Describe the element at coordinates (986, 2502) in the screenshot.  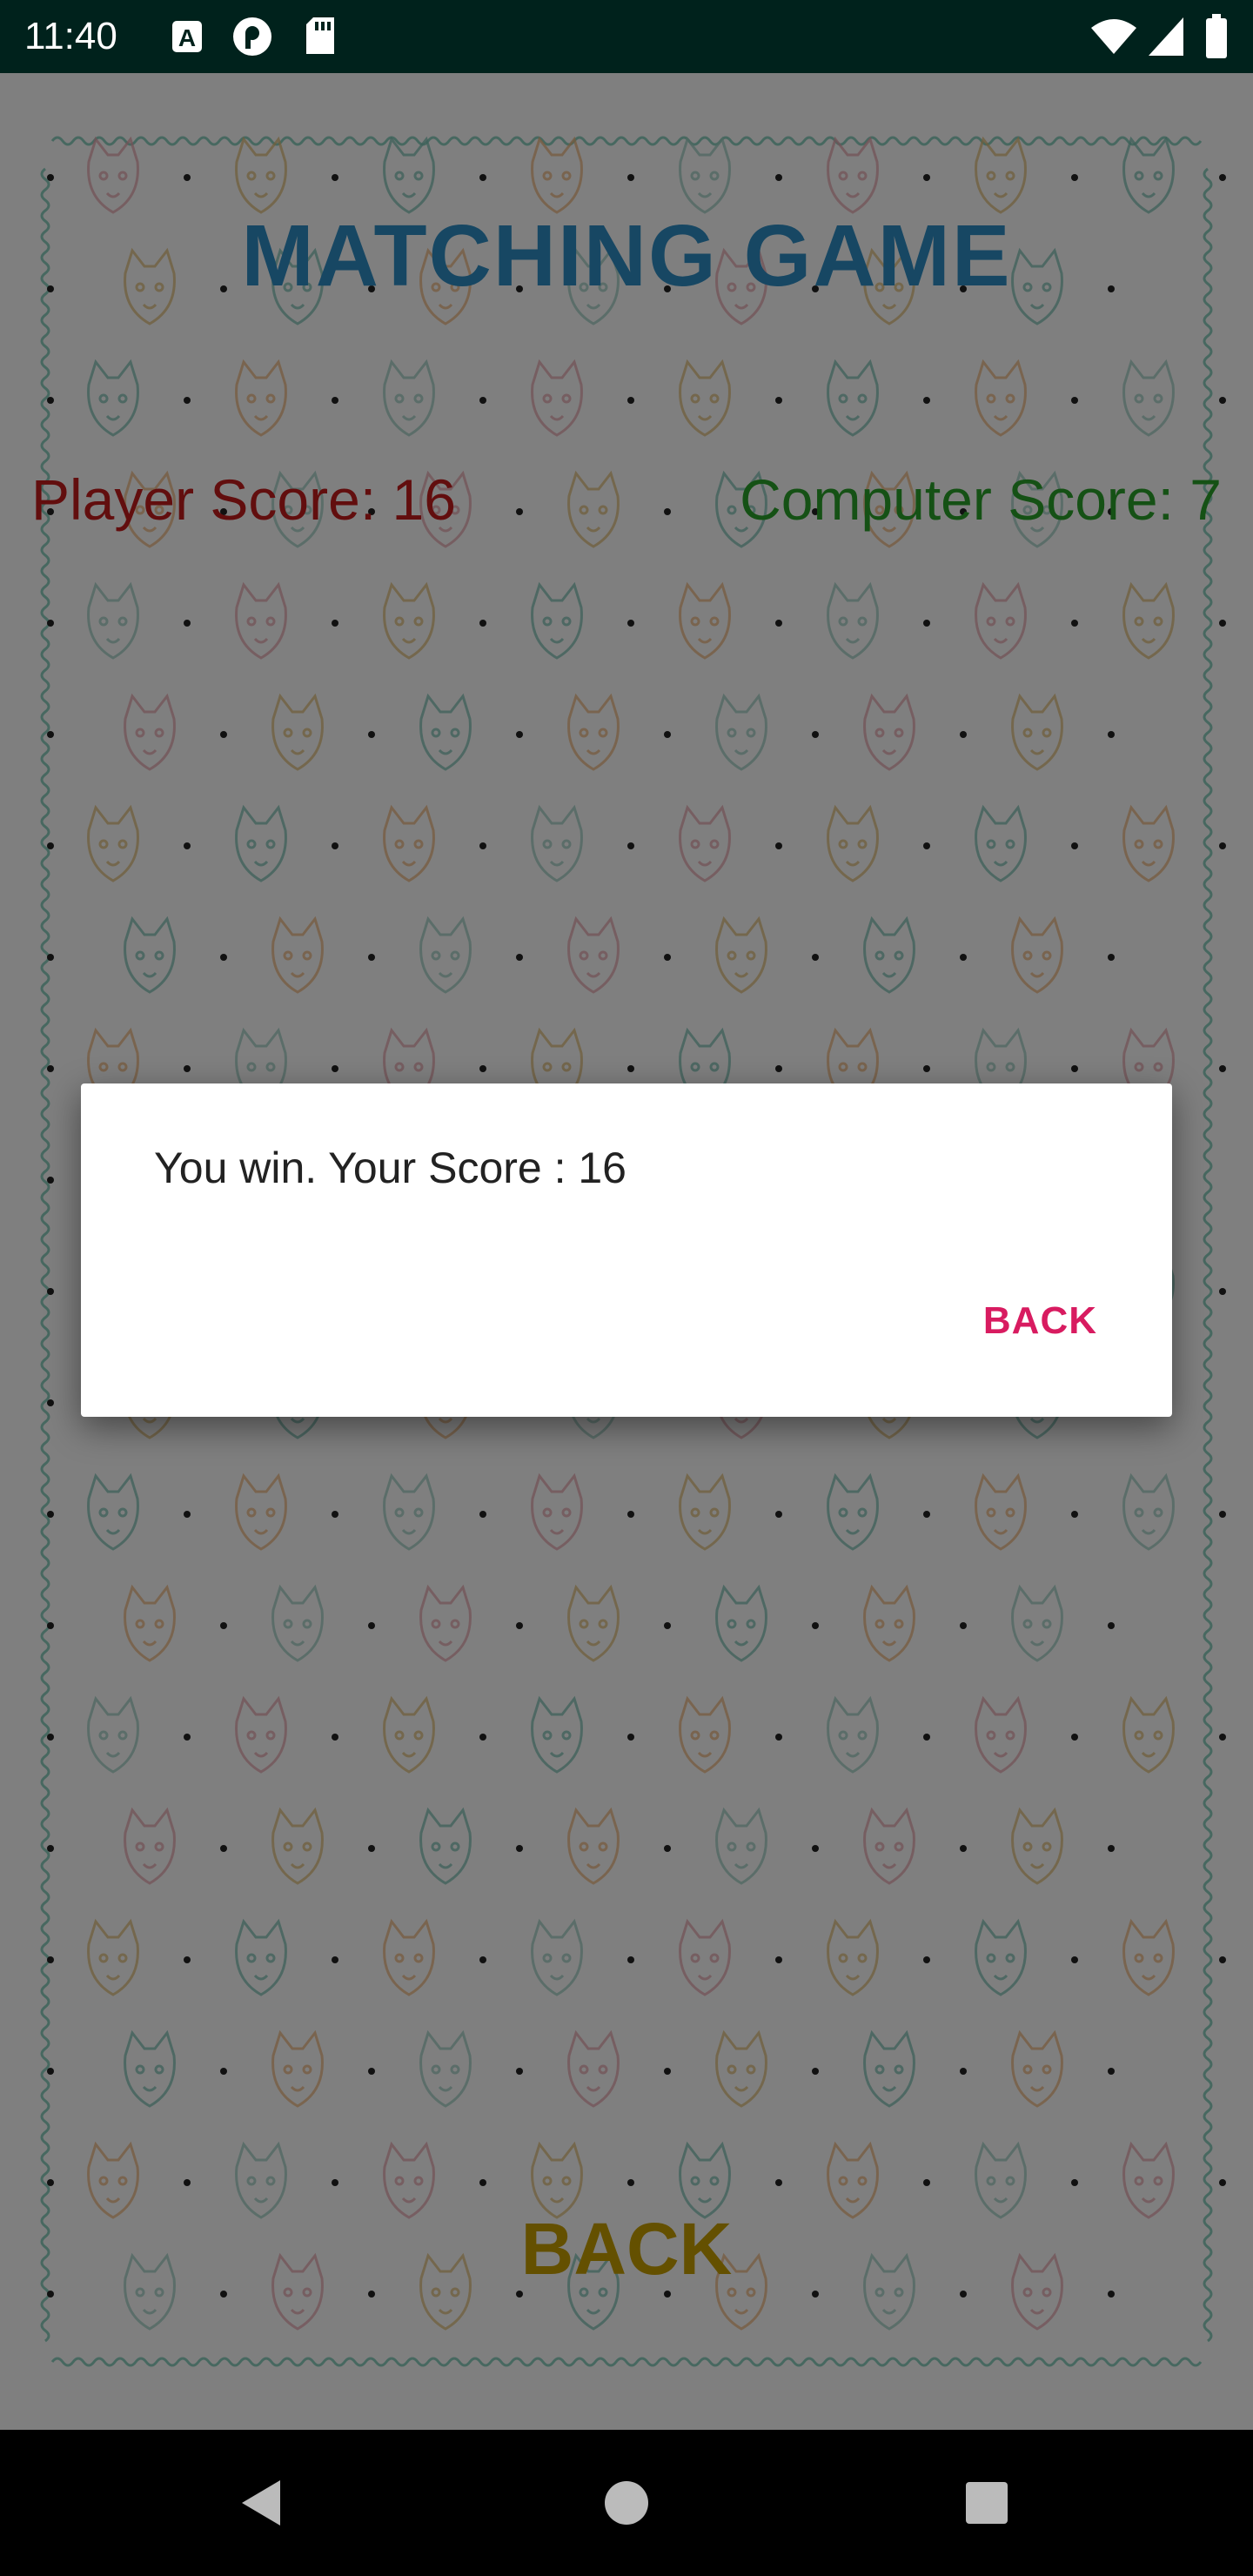
I see `recents-square-icon` at that location.